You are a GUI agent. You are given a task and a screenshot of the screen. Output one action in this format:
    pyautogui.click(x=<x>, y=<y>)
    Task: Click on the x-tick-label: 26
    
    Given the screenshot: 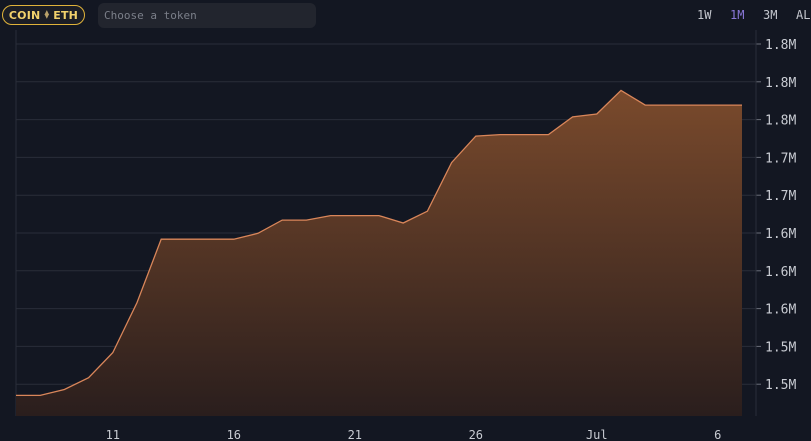 What is the action you would take?
    pyautogui.click(x=476, y=434)
    